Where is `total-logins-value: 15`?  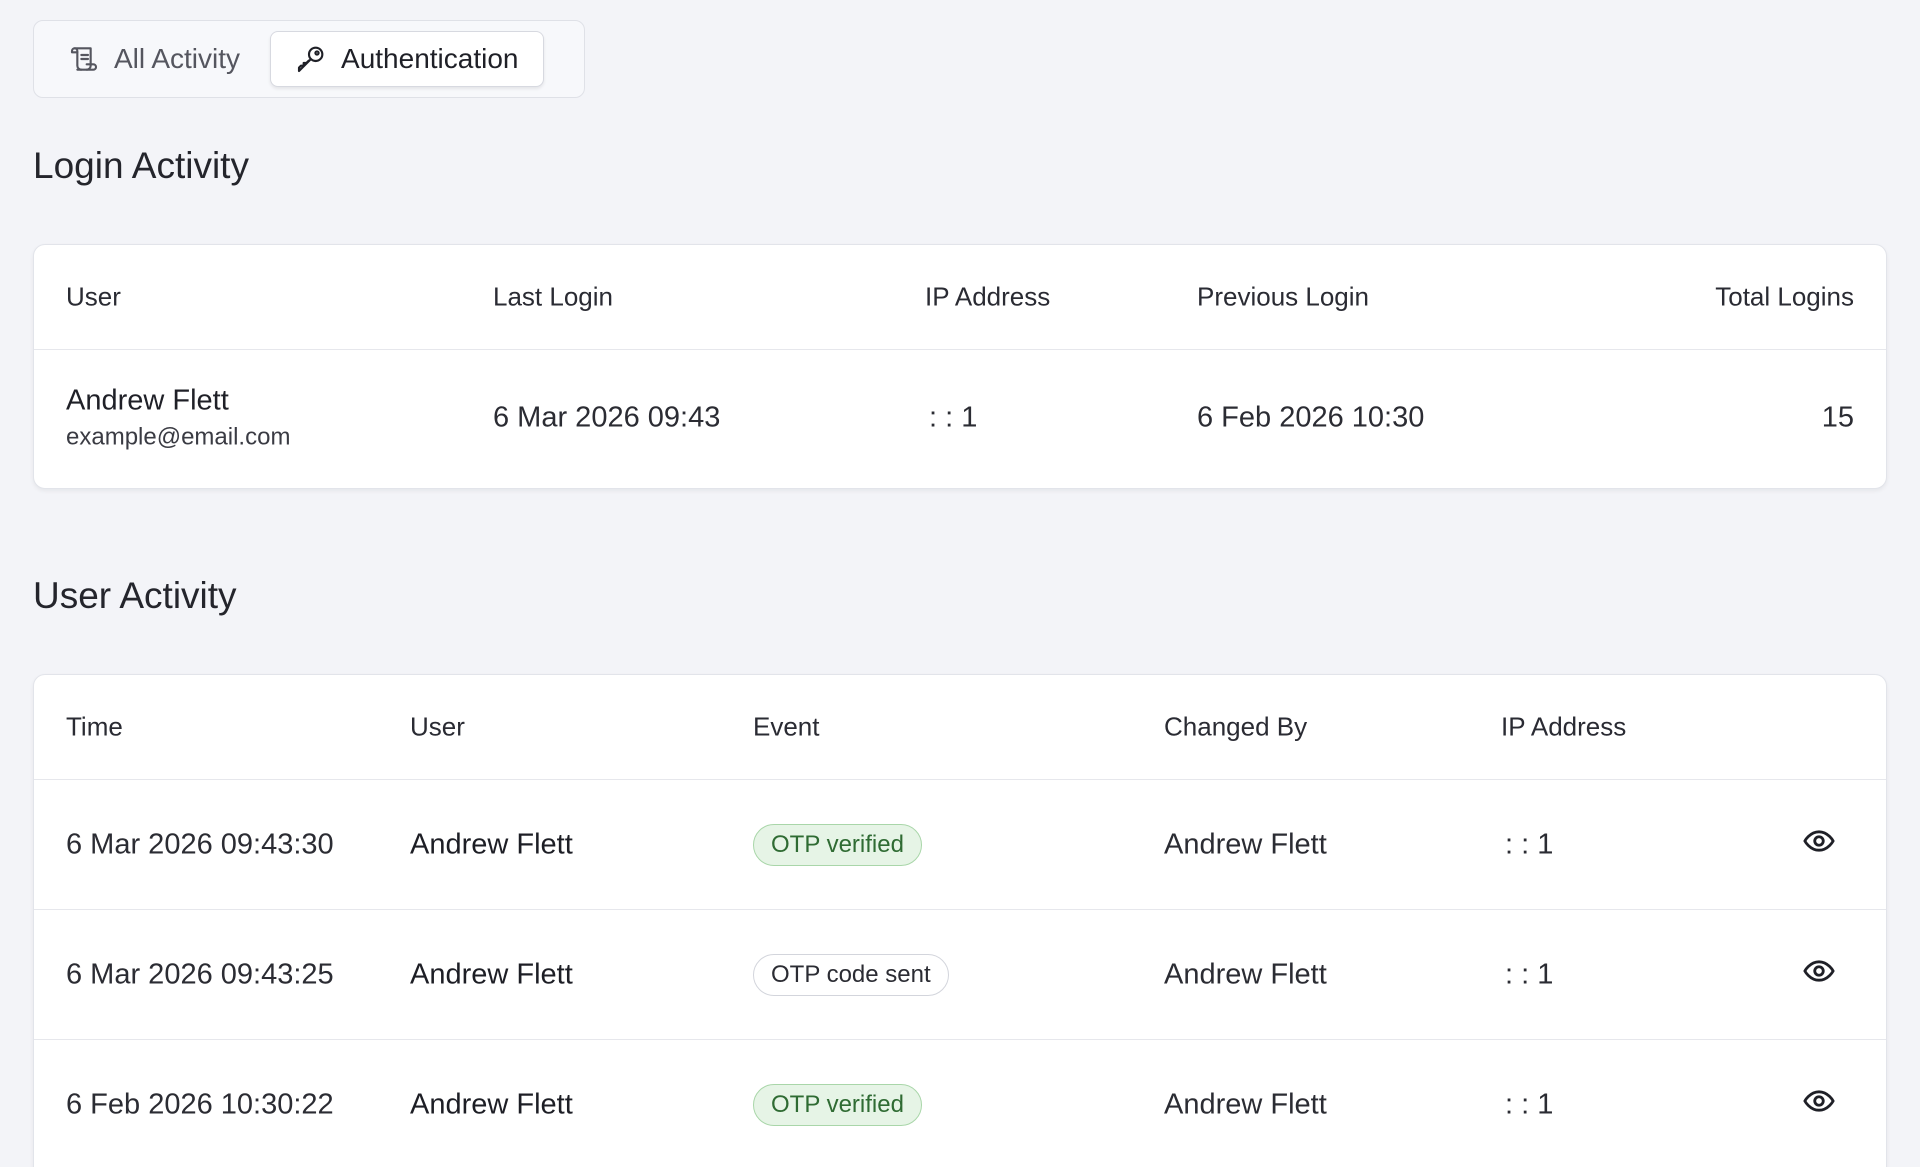
total-logins-value: 15 is located at coordinates (1837, 417).